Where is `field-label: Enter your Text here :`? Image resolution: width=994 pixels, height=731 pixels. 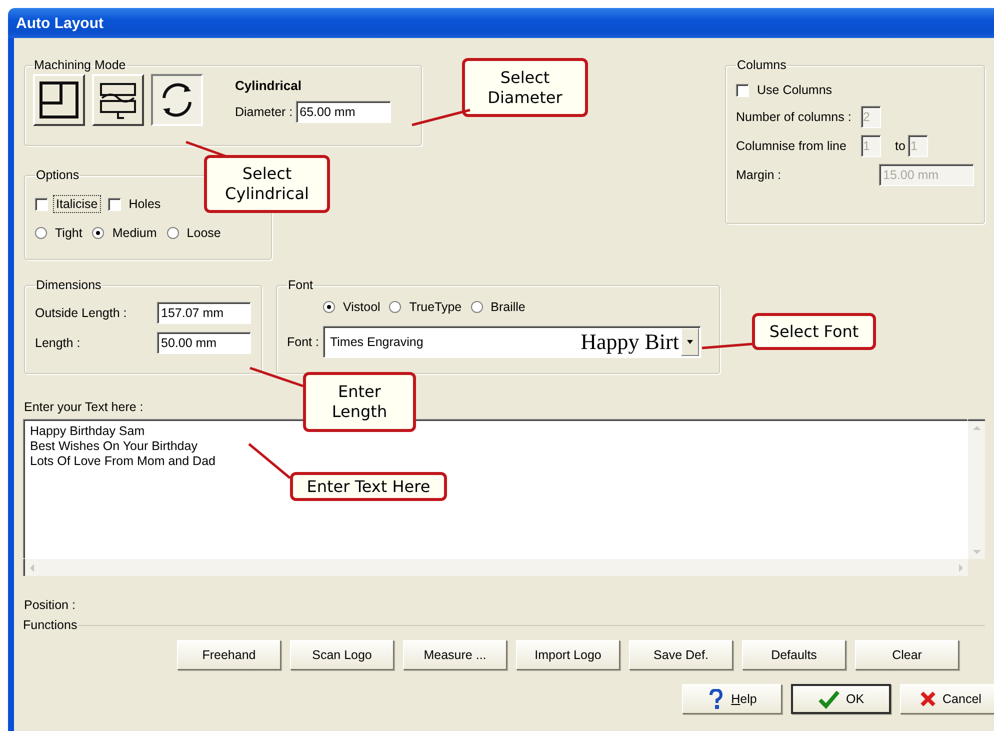
field-label: Enter your Text here : is located at coordinates (84, 407).